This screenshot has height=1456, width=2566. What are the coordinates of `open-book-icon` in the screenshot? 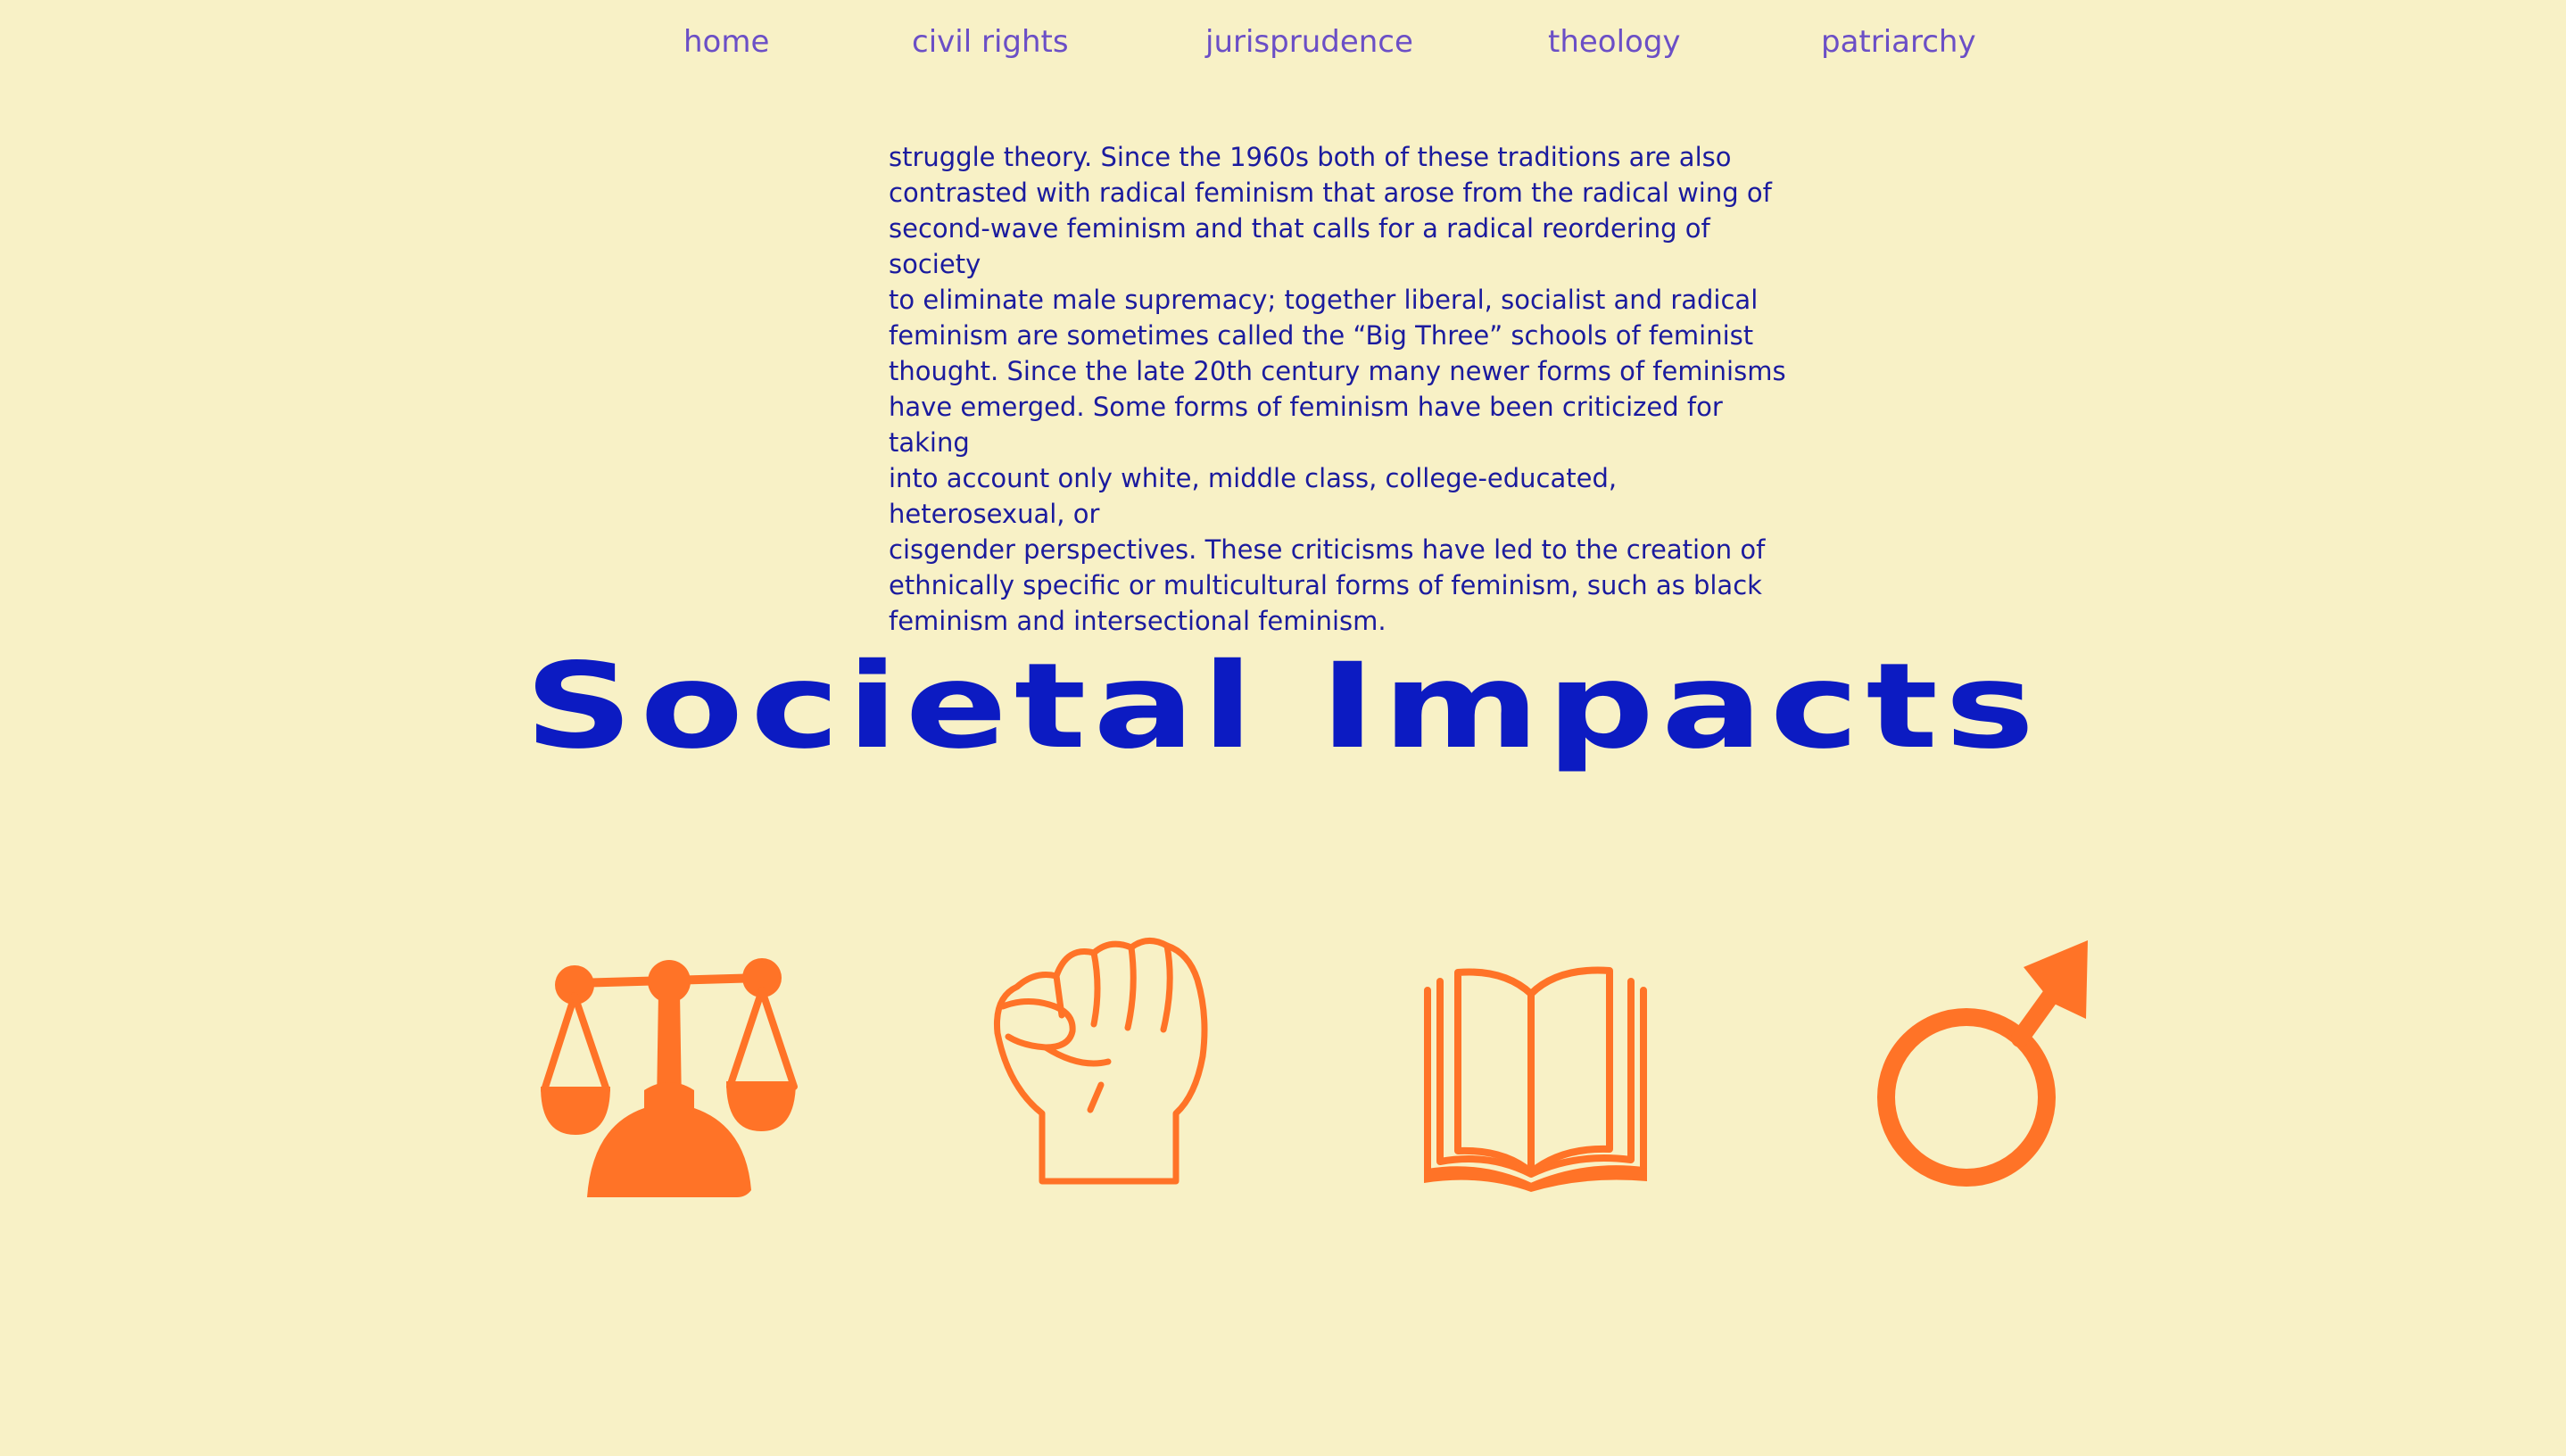 It's located at (1535, 1078).